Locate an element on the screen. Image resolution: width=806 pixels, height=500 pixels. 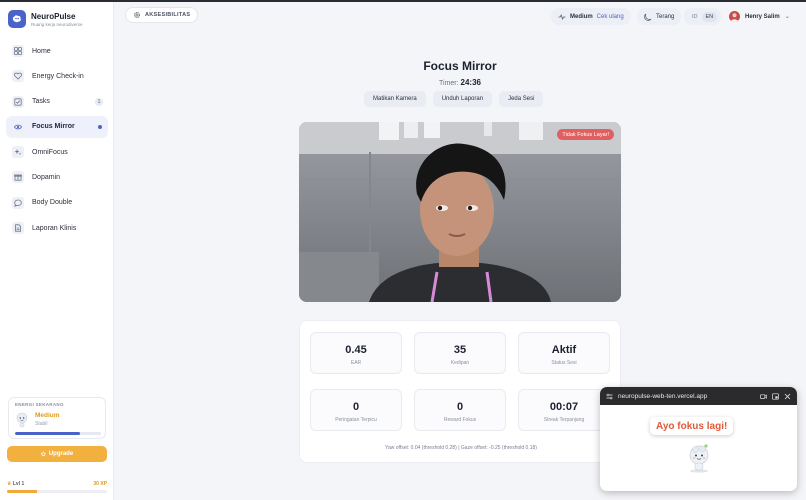
sidebar-item-label: Energy Check-in is located at coordinates (58, 76).